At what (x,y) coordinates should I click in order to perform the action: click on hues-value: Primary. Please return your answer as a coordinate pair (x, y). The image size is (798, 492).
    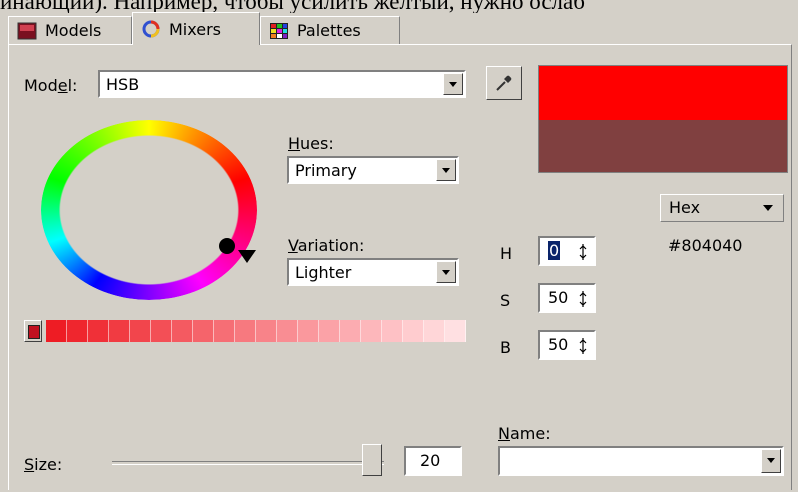
    Looking at the image, I should click on (326, 170).